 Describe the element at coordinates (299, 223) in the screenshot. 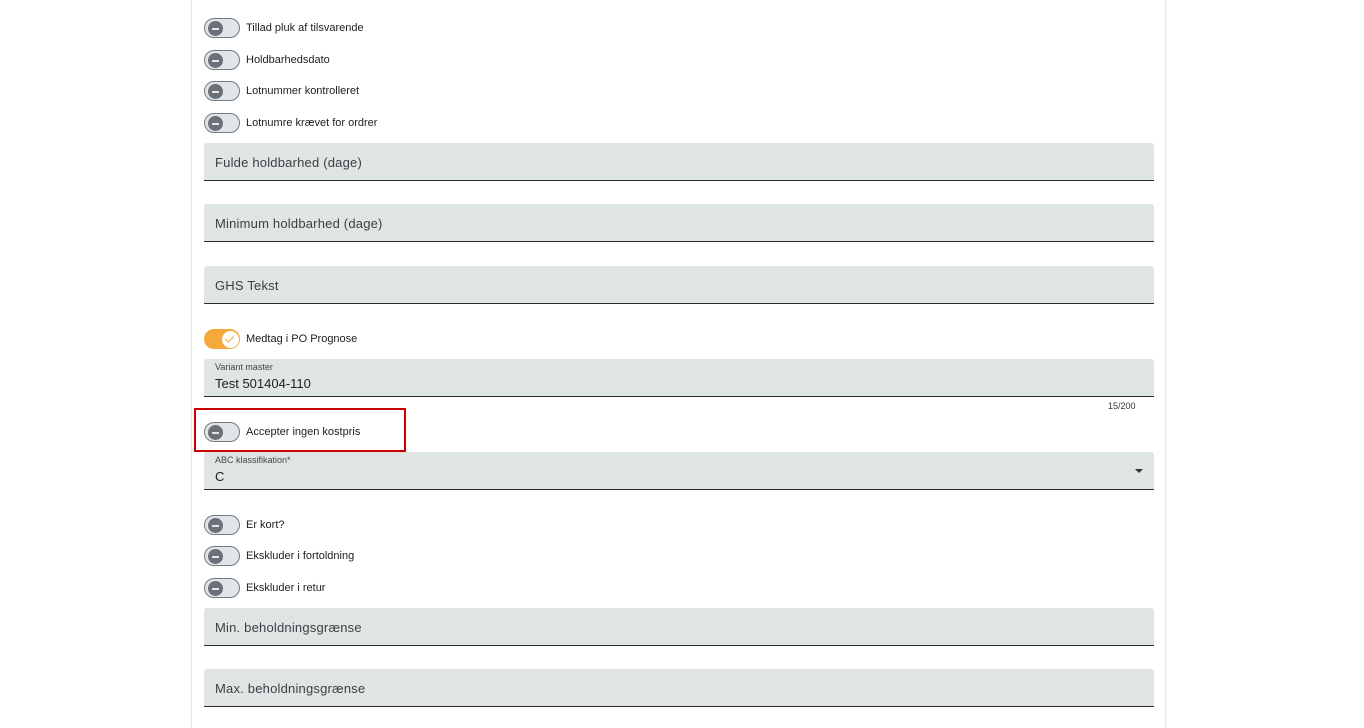

I see `field-placeholder: Minimum holdbarhed (dage)` at that location.